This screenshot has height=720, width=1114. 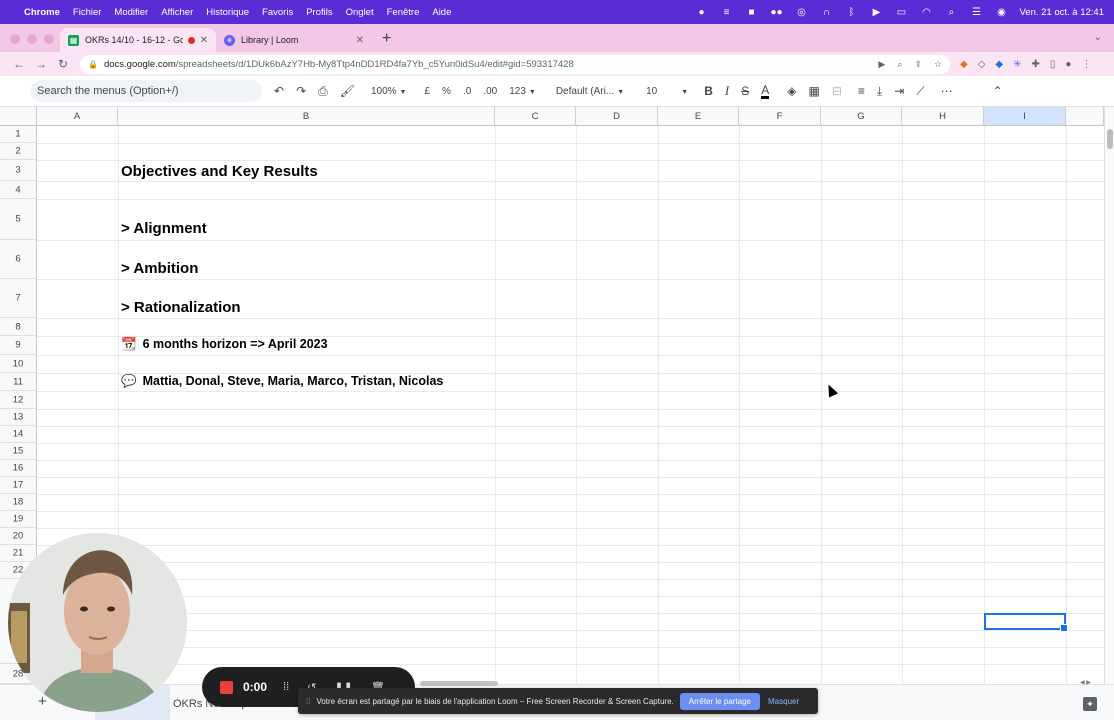 I want to click on currency-format-button: £, so click(x=427, y=91).